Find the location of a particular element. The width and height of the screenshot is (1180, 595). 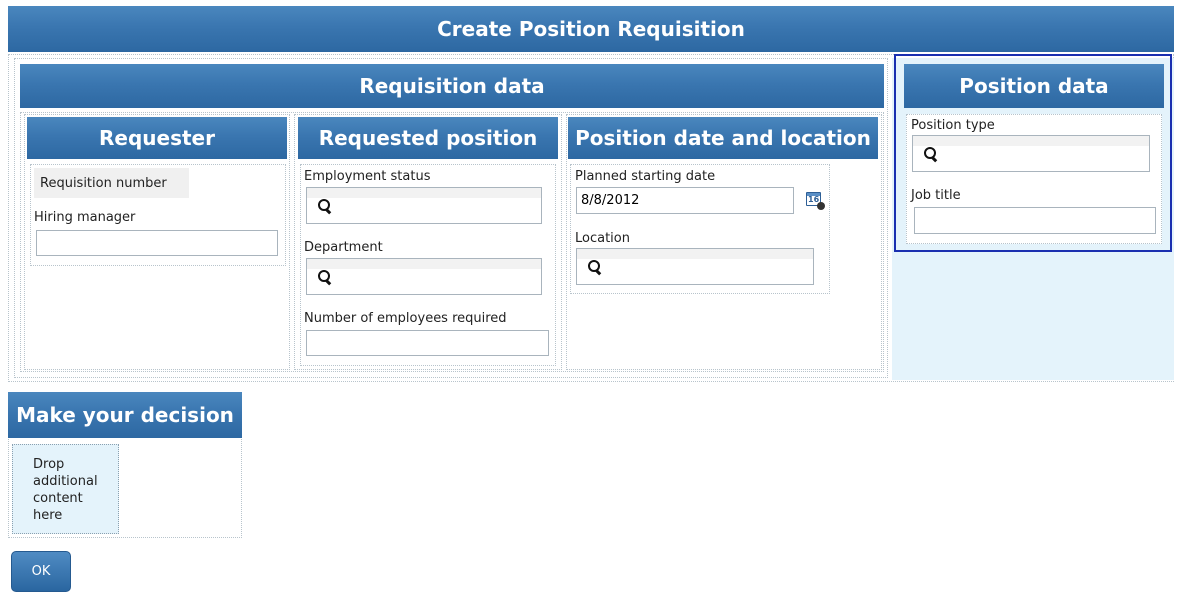

date-location-header: Position date and location is located at coordinates (723, 138).